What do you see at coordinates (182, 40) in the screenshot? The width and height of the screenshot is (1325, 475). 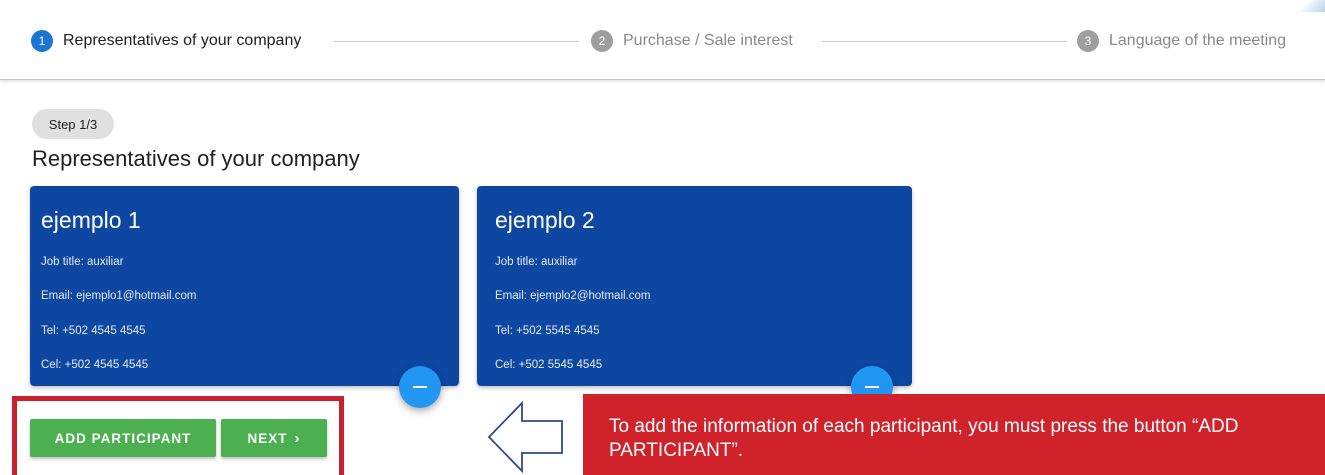 I see `step-1-label: Representatives of your company` at bounding box center [182, 40].